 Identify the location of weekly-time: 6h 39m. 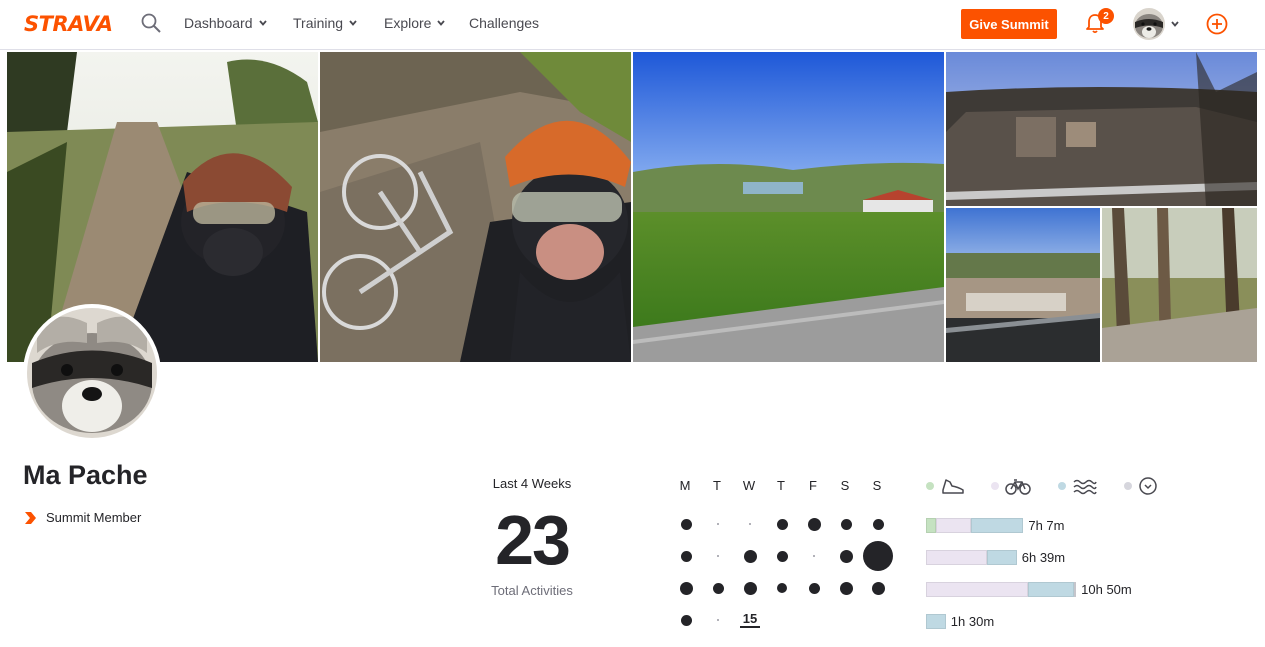
(1043, 557).